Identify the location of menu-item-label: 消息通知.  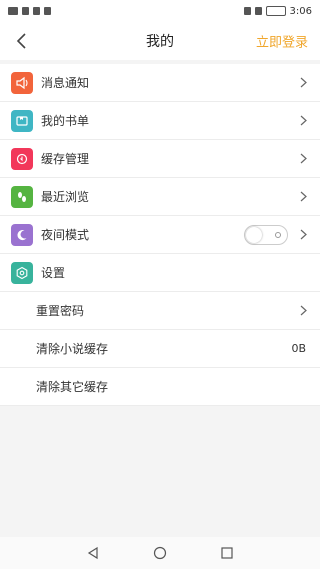
(65, 83).